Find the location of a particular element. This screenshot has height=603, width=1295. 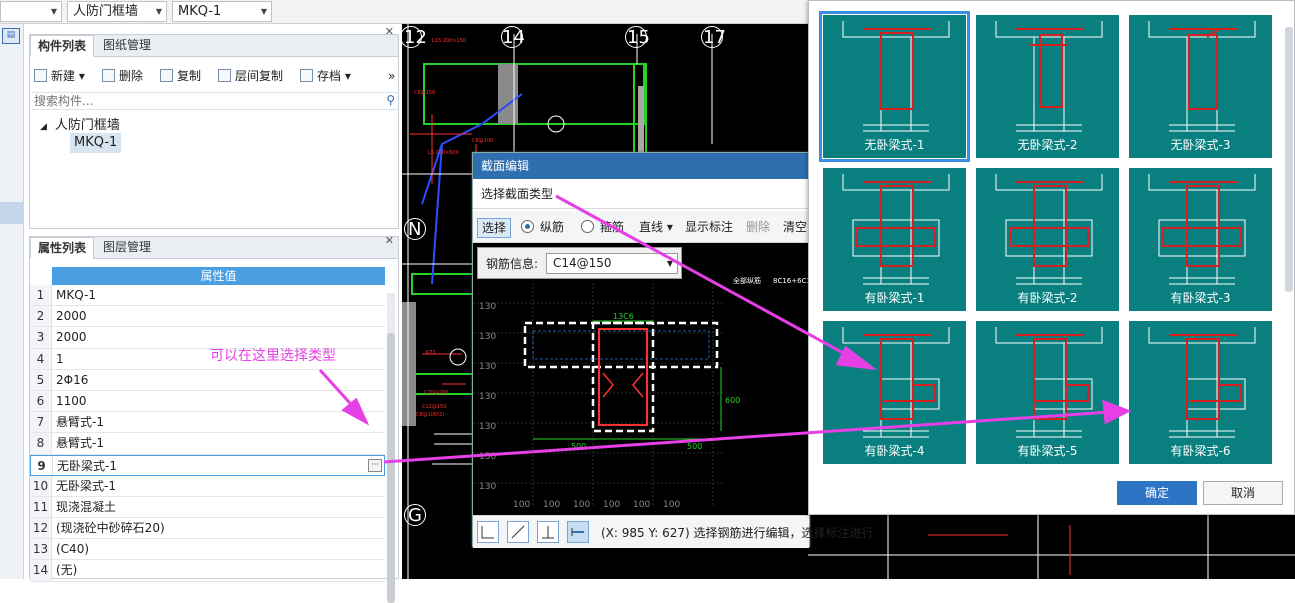

property-row: 6 1100 is located at coordinates (207, 401).